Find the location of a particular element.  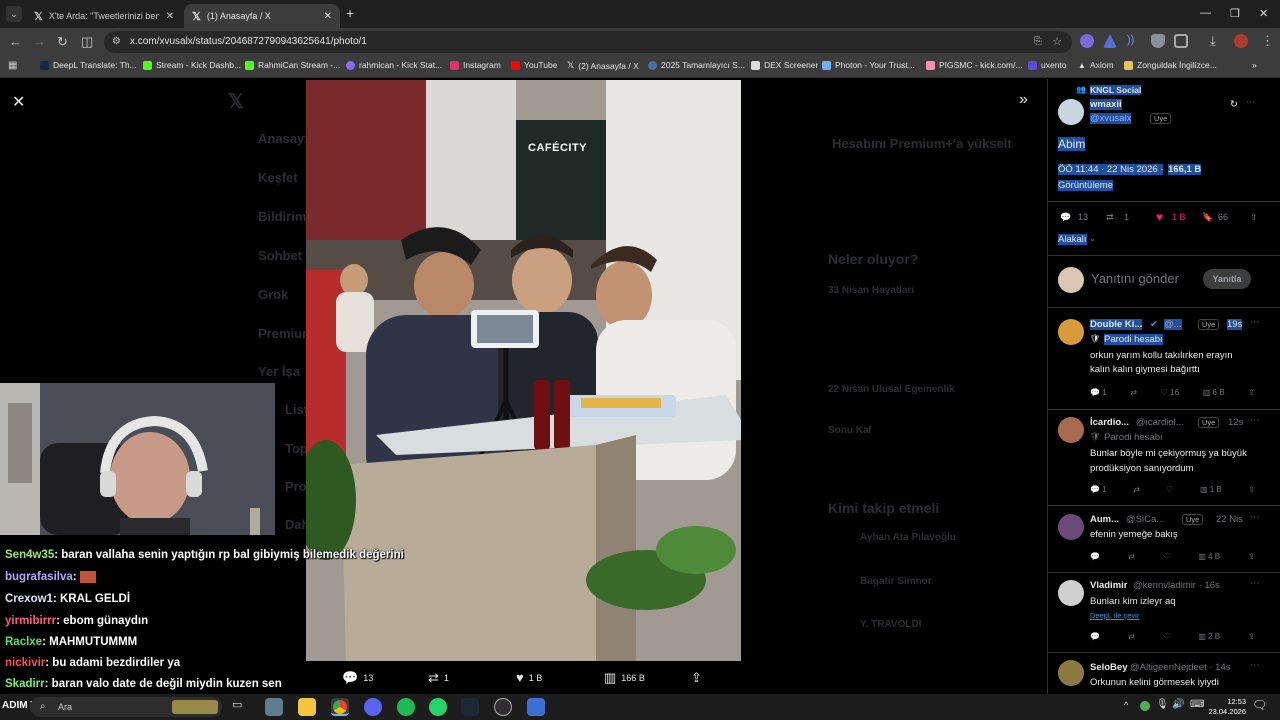

heart-icon: ♡ 16 is located at coordinates (1170, 392).